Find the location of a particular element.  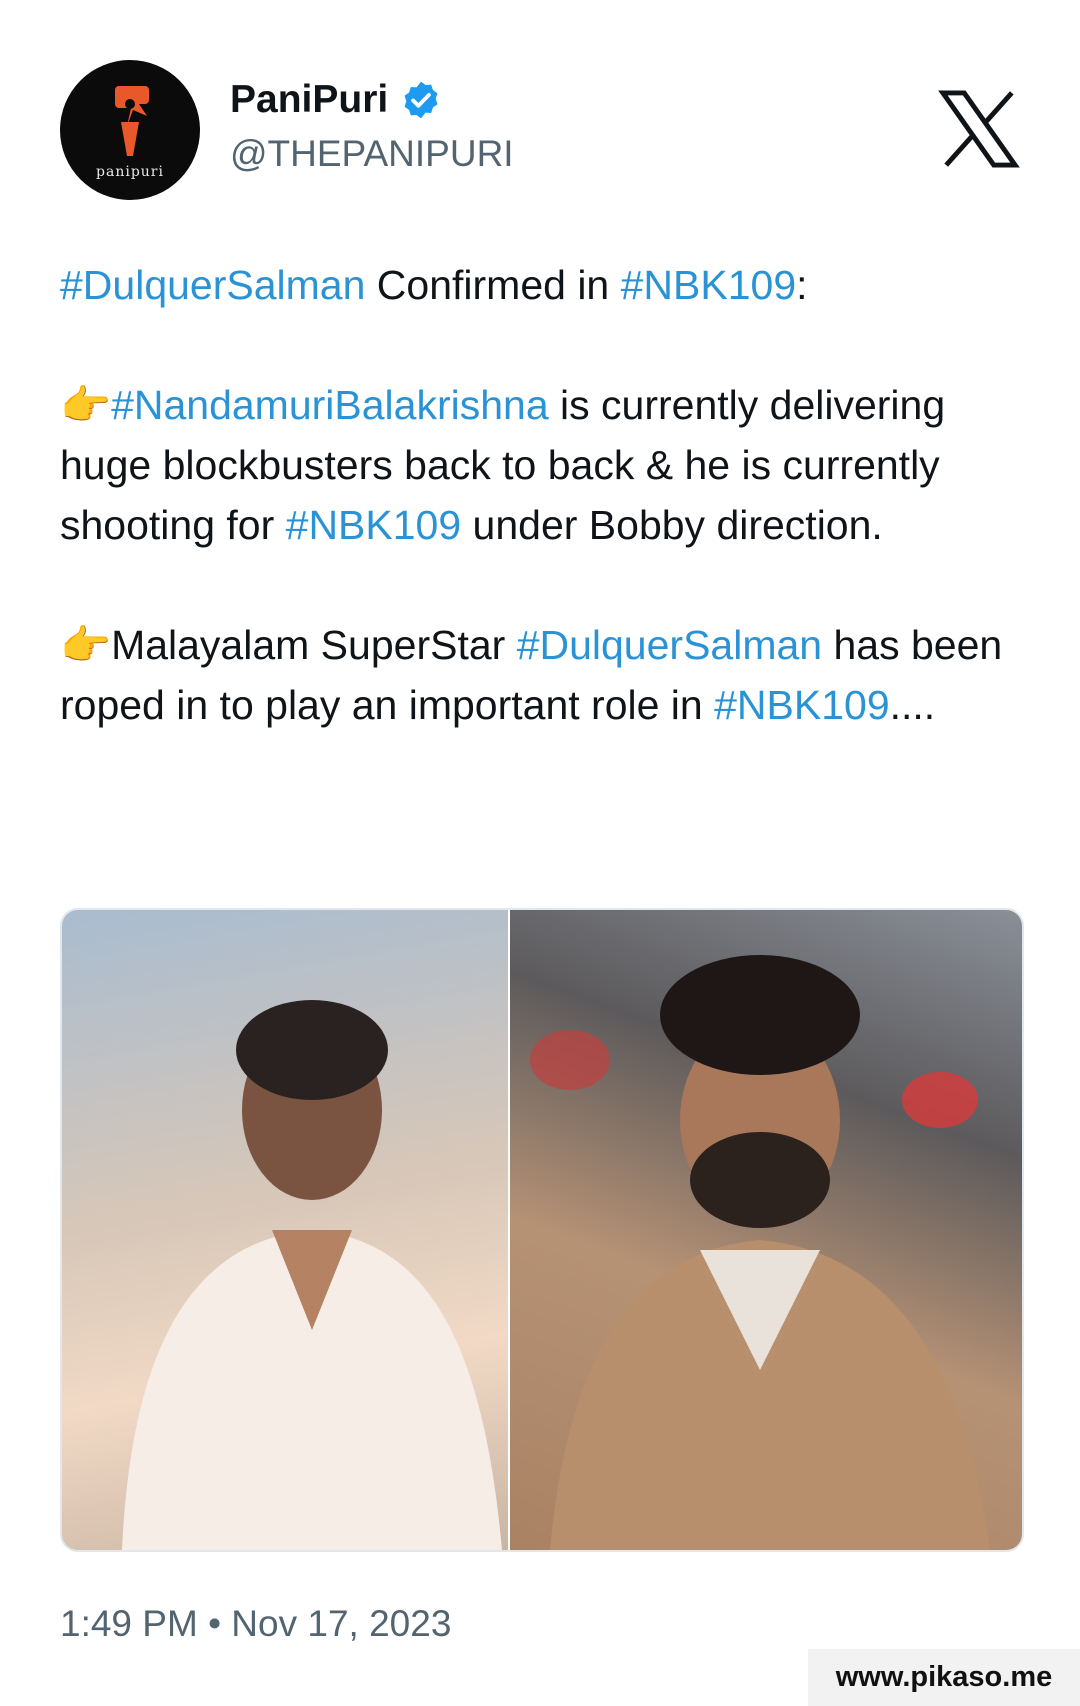

x-logo-icon is located at coordinates (979, 129).